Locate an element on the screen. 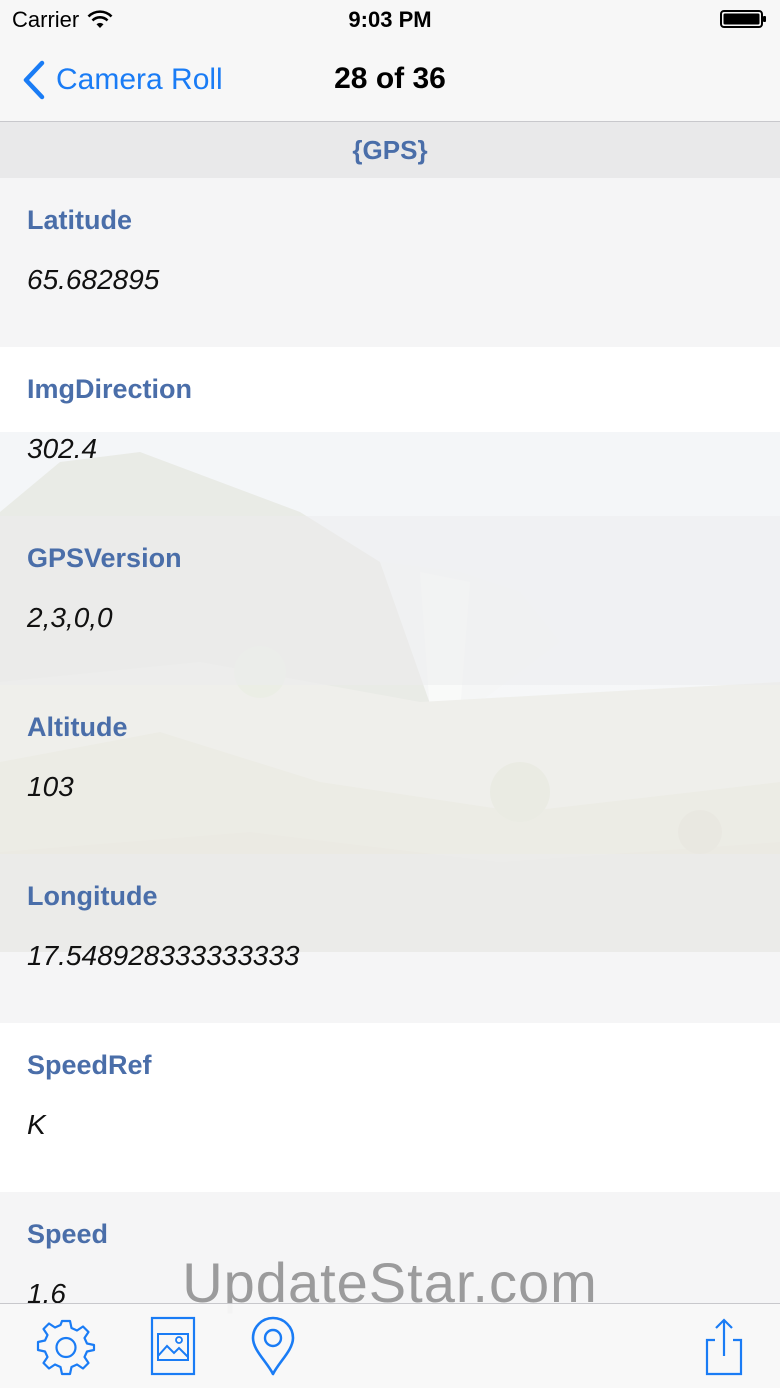 The image size is (780, 1388). location-button is located at coordinates (273, 1346).